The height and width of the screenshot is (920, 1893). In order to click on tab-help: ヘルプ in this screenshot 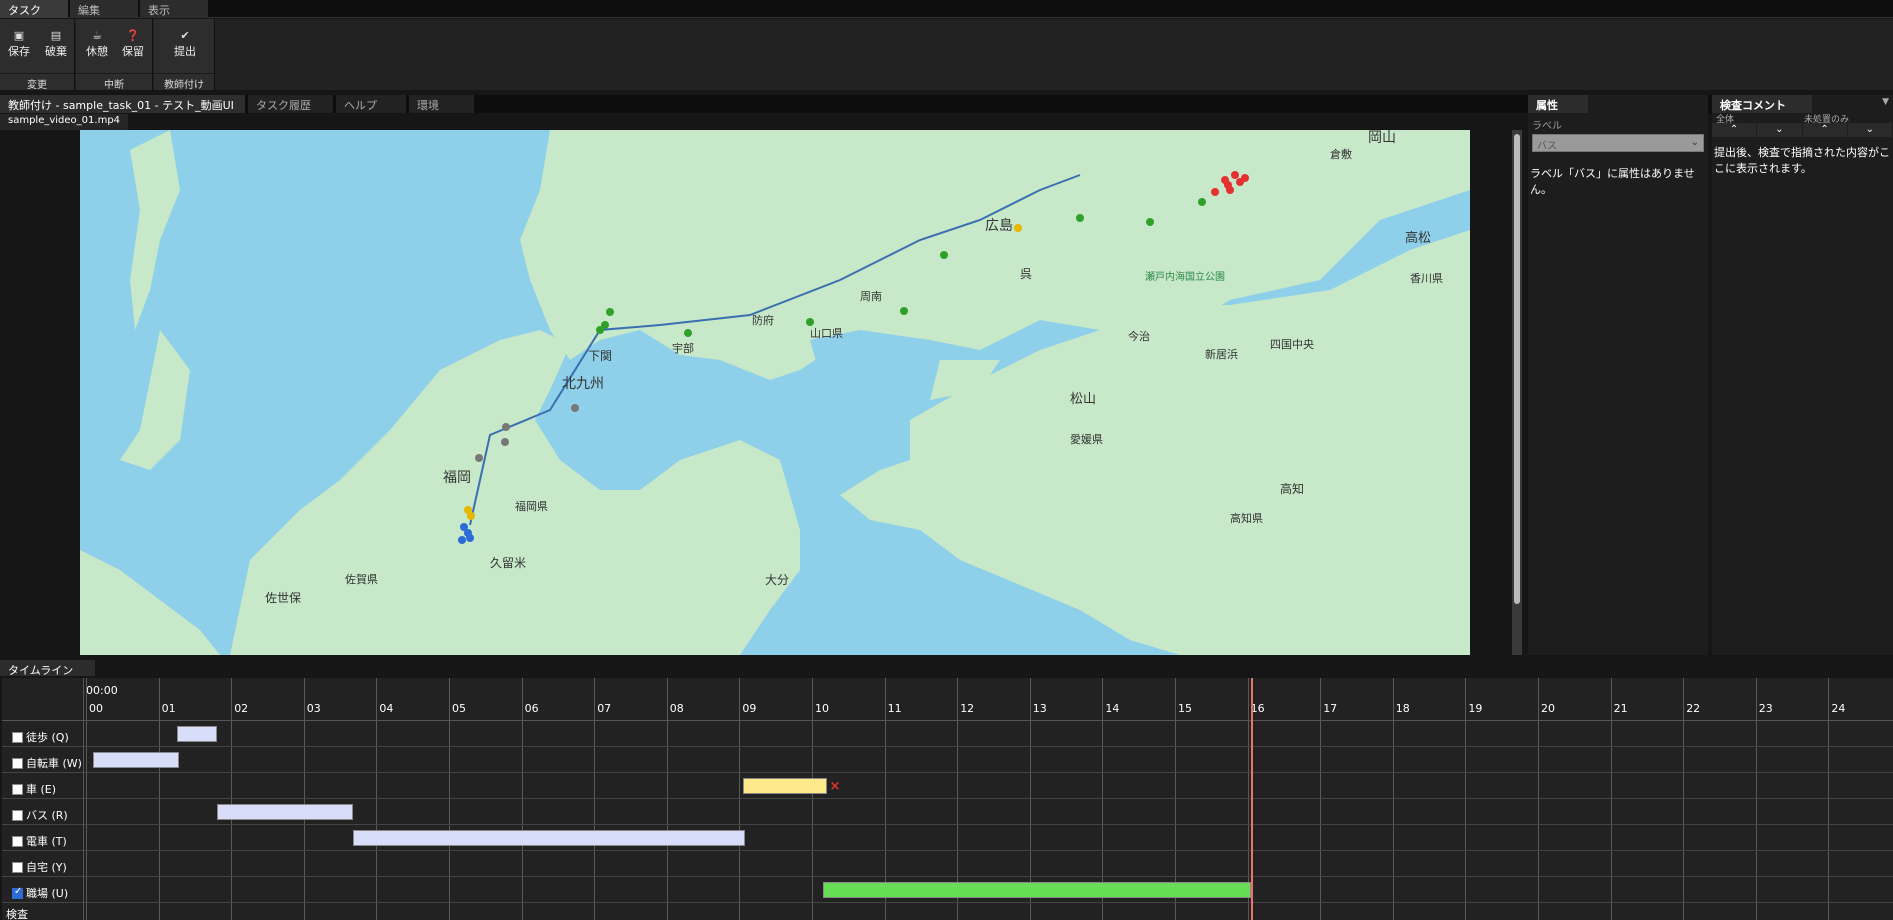, I will do `click(371, 104)`.